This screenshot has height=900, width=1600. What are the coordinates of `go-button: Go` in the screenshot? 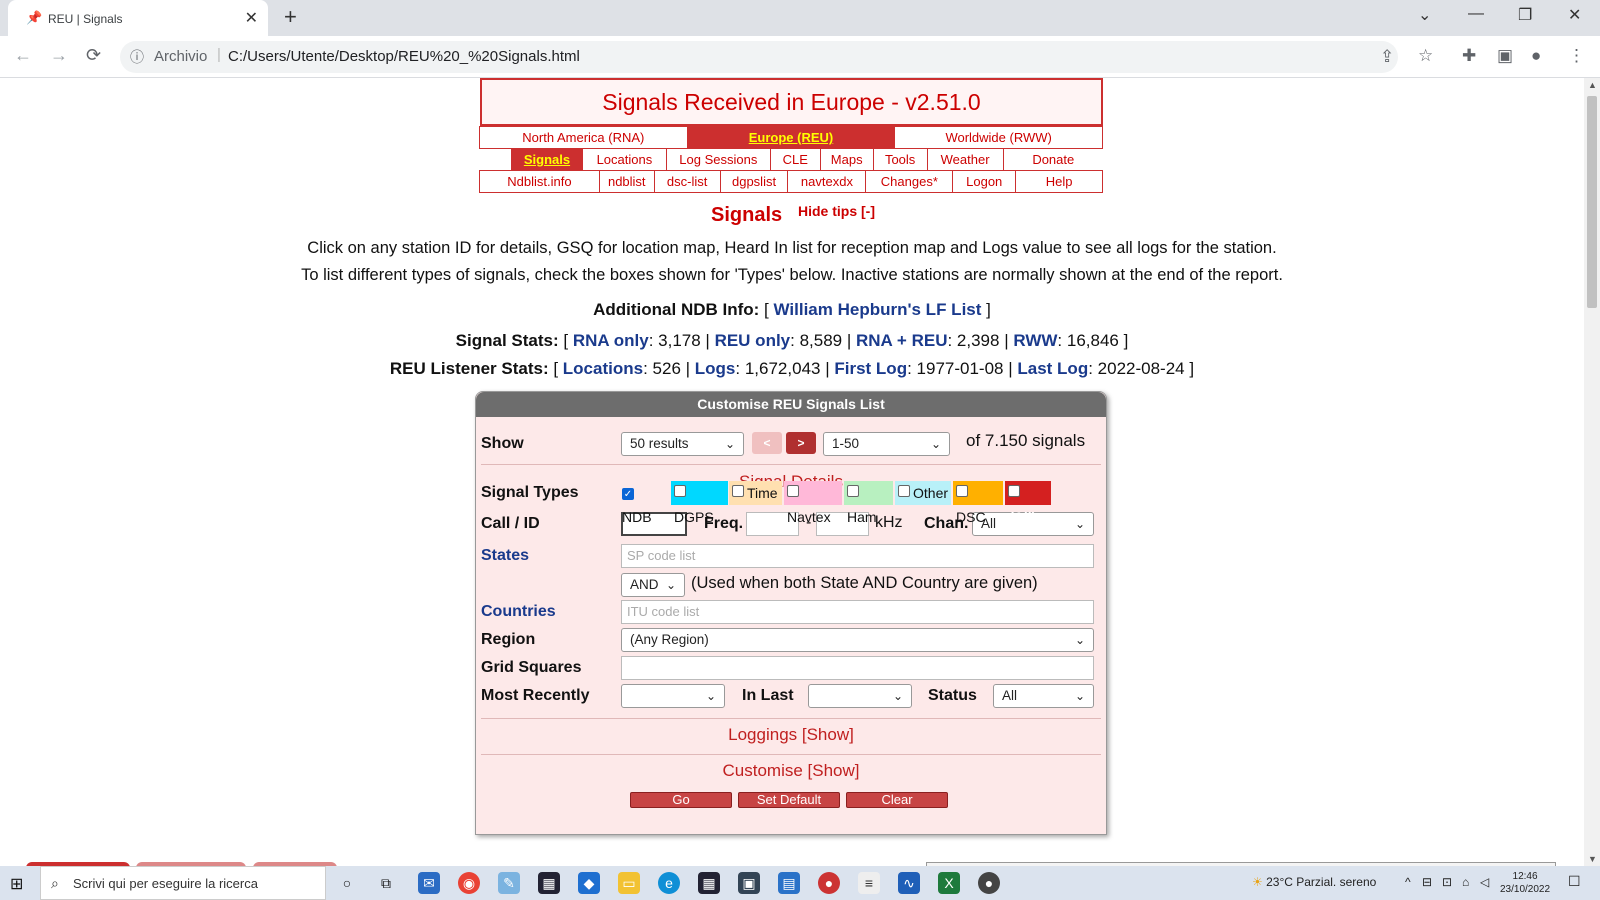 It's located at (681, 800).